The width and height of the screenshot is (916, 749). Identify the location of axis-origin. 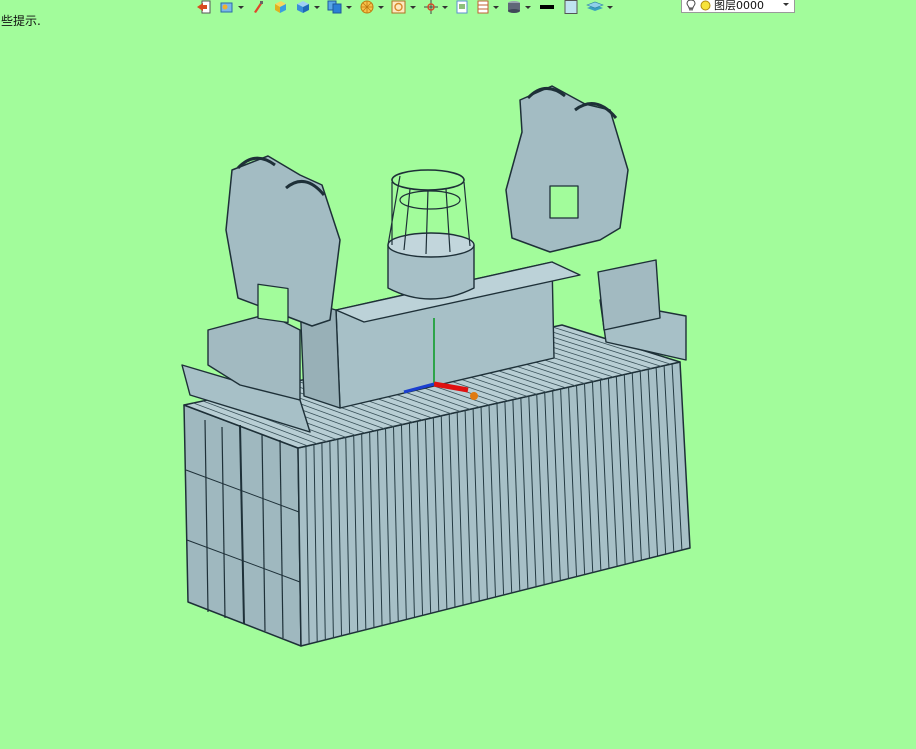
(474, 396).